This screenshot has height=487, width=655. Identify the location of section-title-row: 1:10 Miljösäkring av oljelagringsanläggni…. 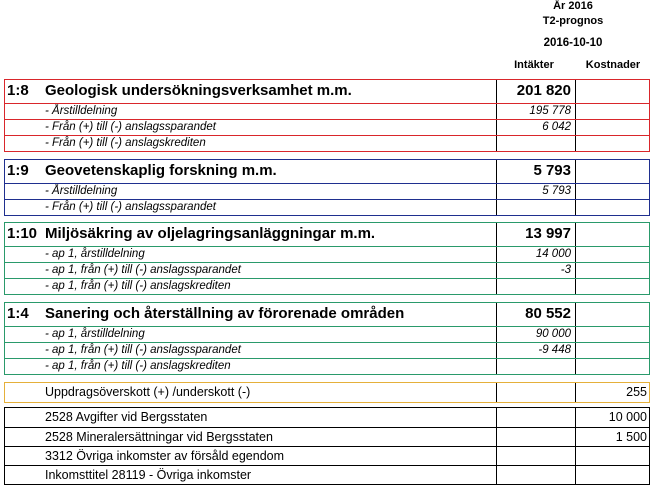
(327, 234).